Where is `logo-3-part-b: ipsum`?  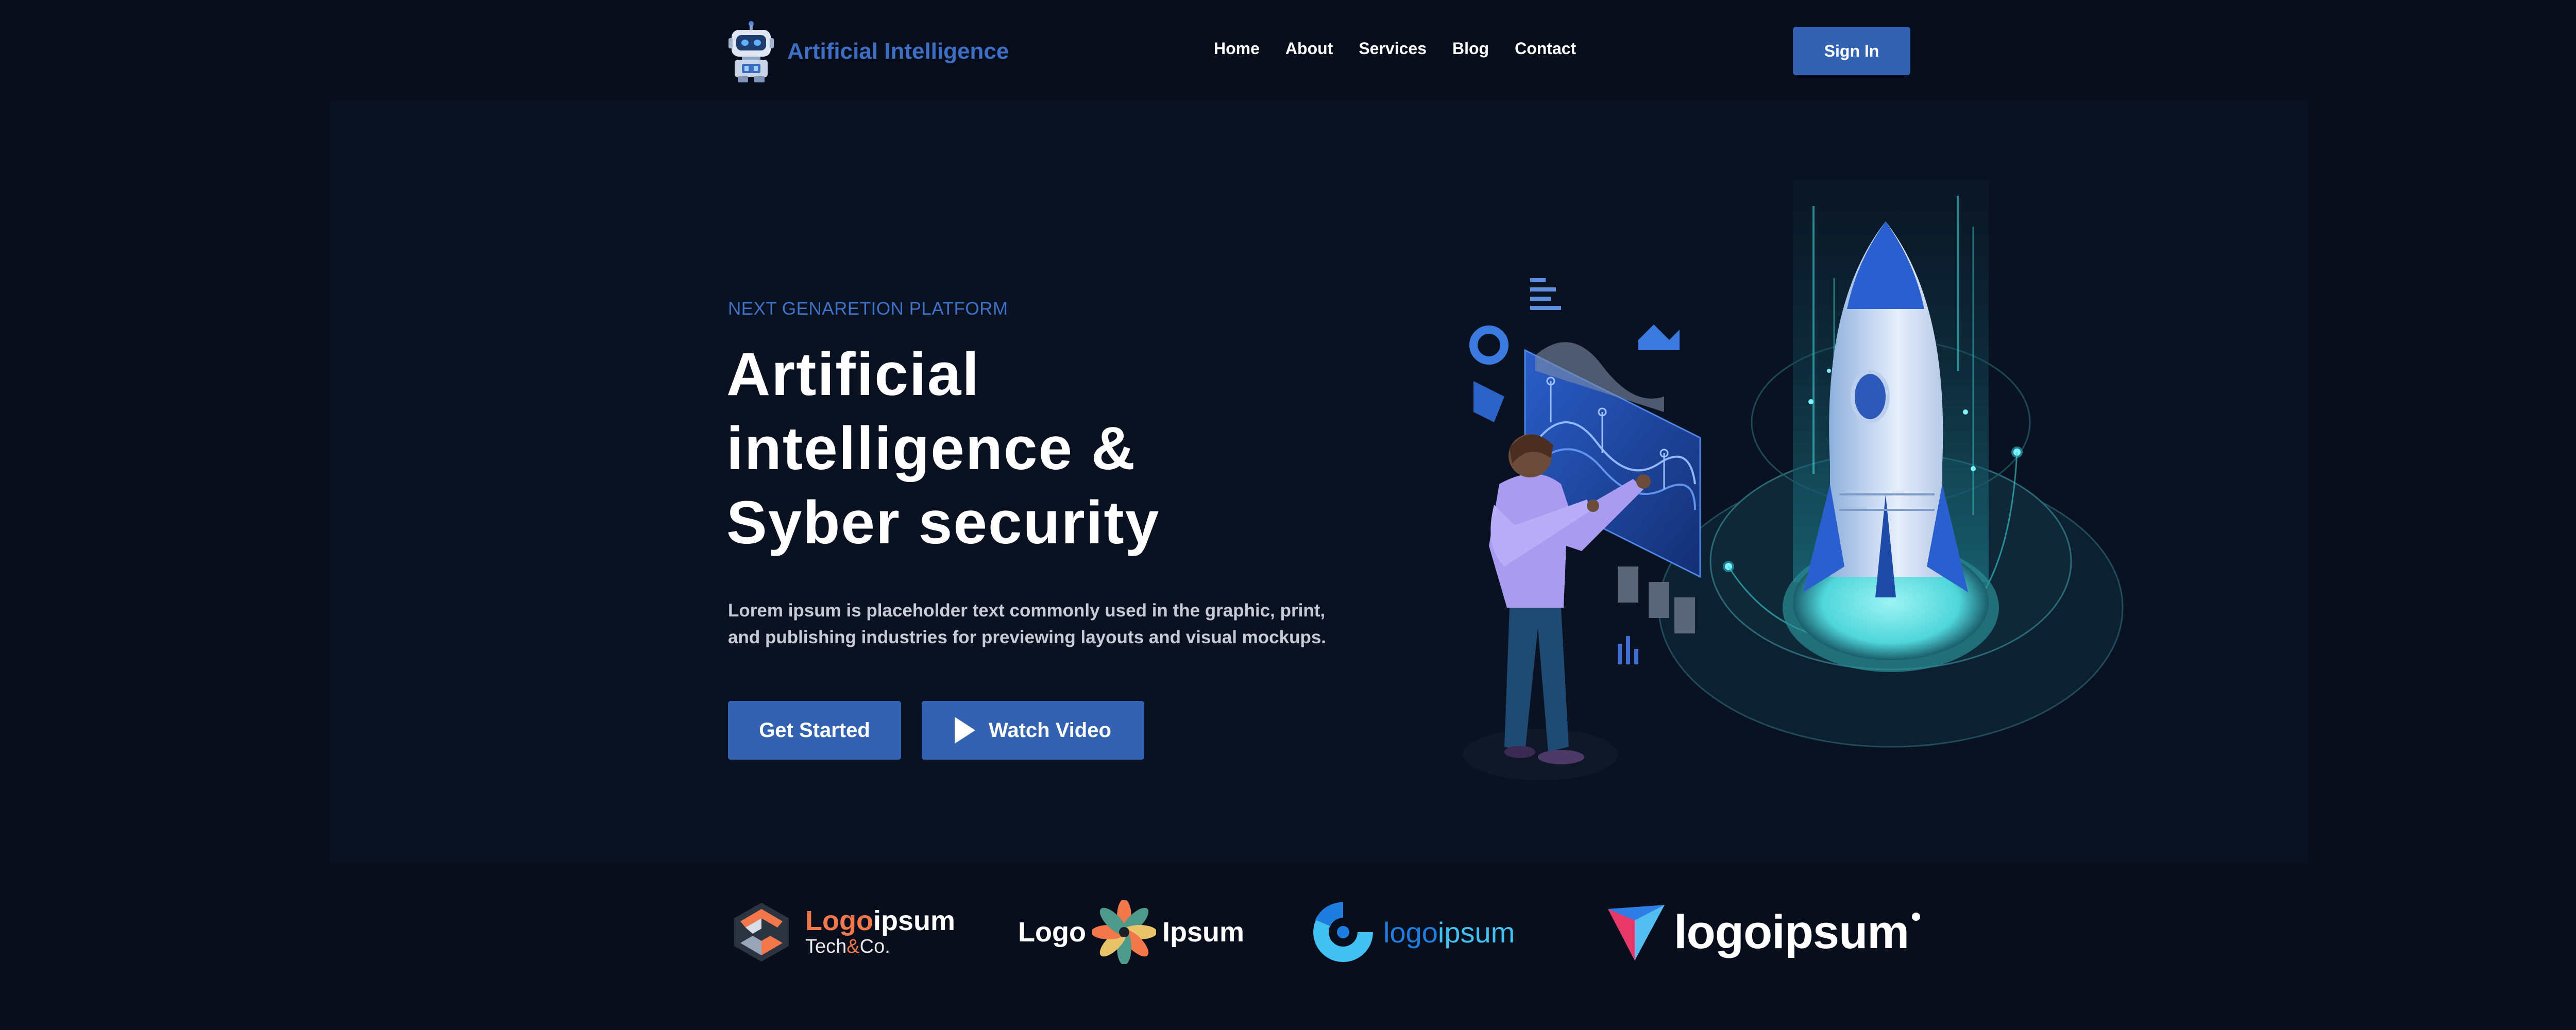
logo-3-part-b: ipsum is located at coordinates (1476, 932).